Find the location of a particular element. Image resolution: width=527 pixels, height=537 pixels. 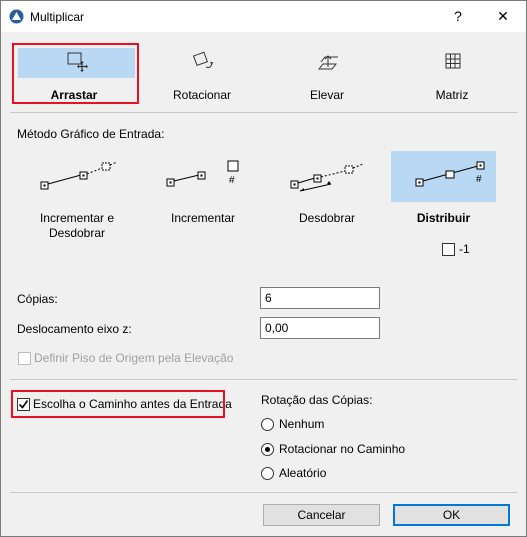

z-offset-input: 0,00 is located at coordinates (320, 328).